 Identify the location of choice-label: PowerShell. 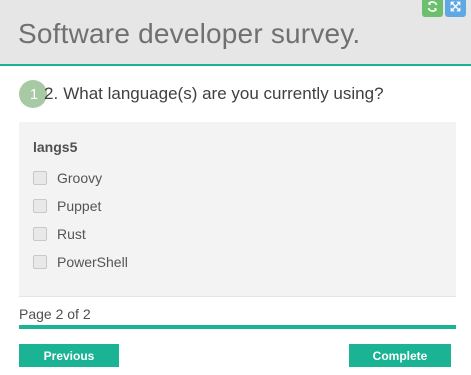
(92, 262).